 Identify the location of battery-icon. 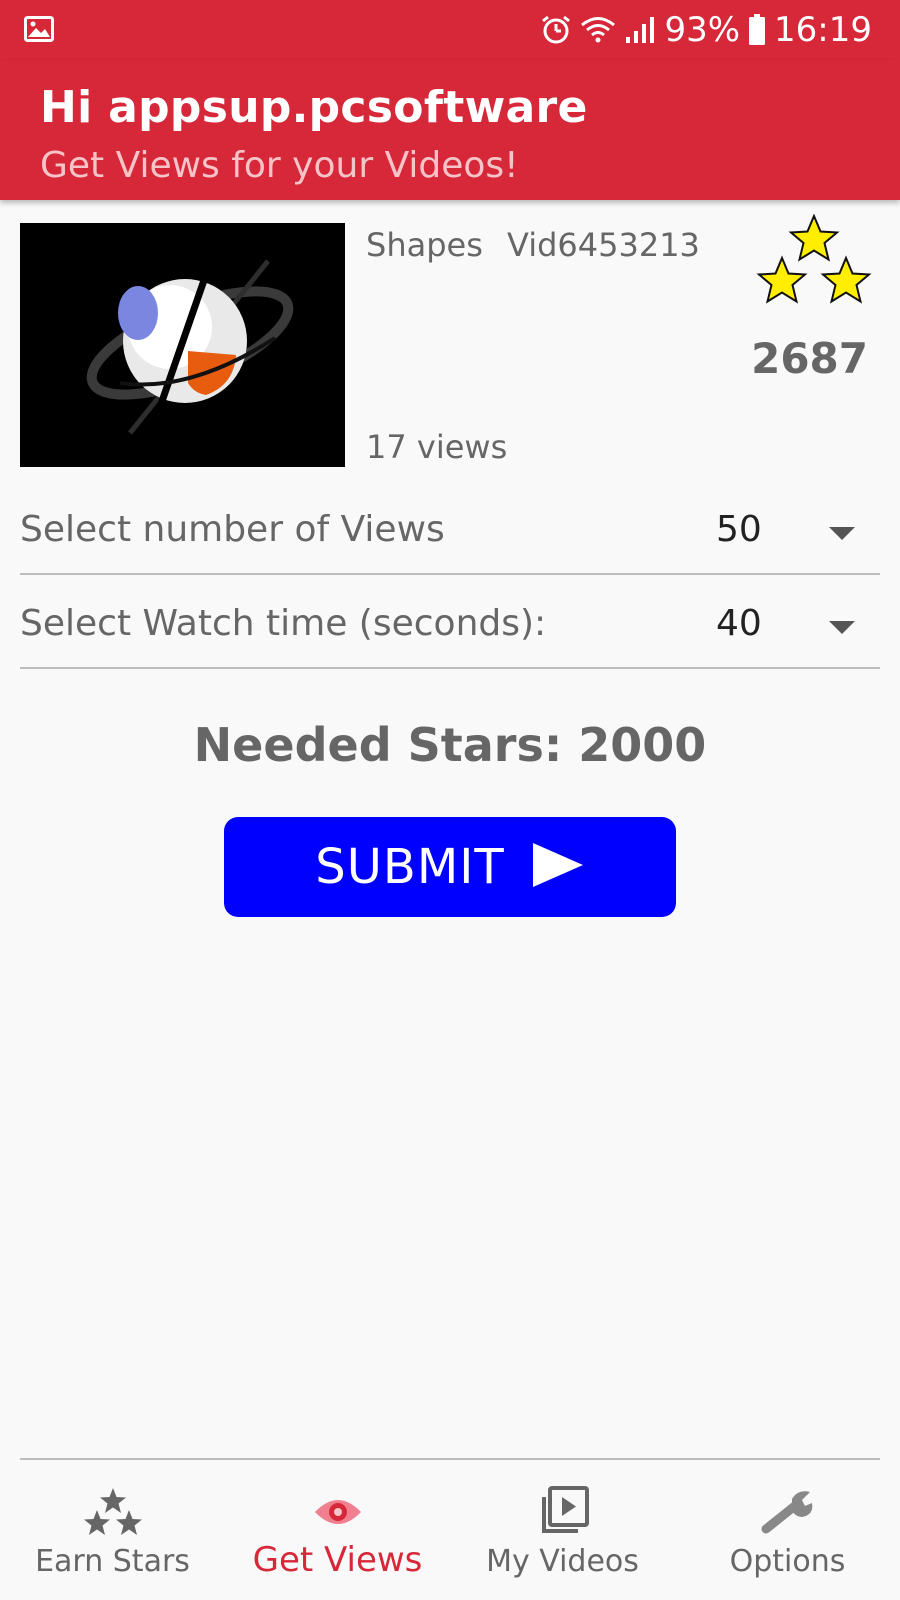
(757, 30).